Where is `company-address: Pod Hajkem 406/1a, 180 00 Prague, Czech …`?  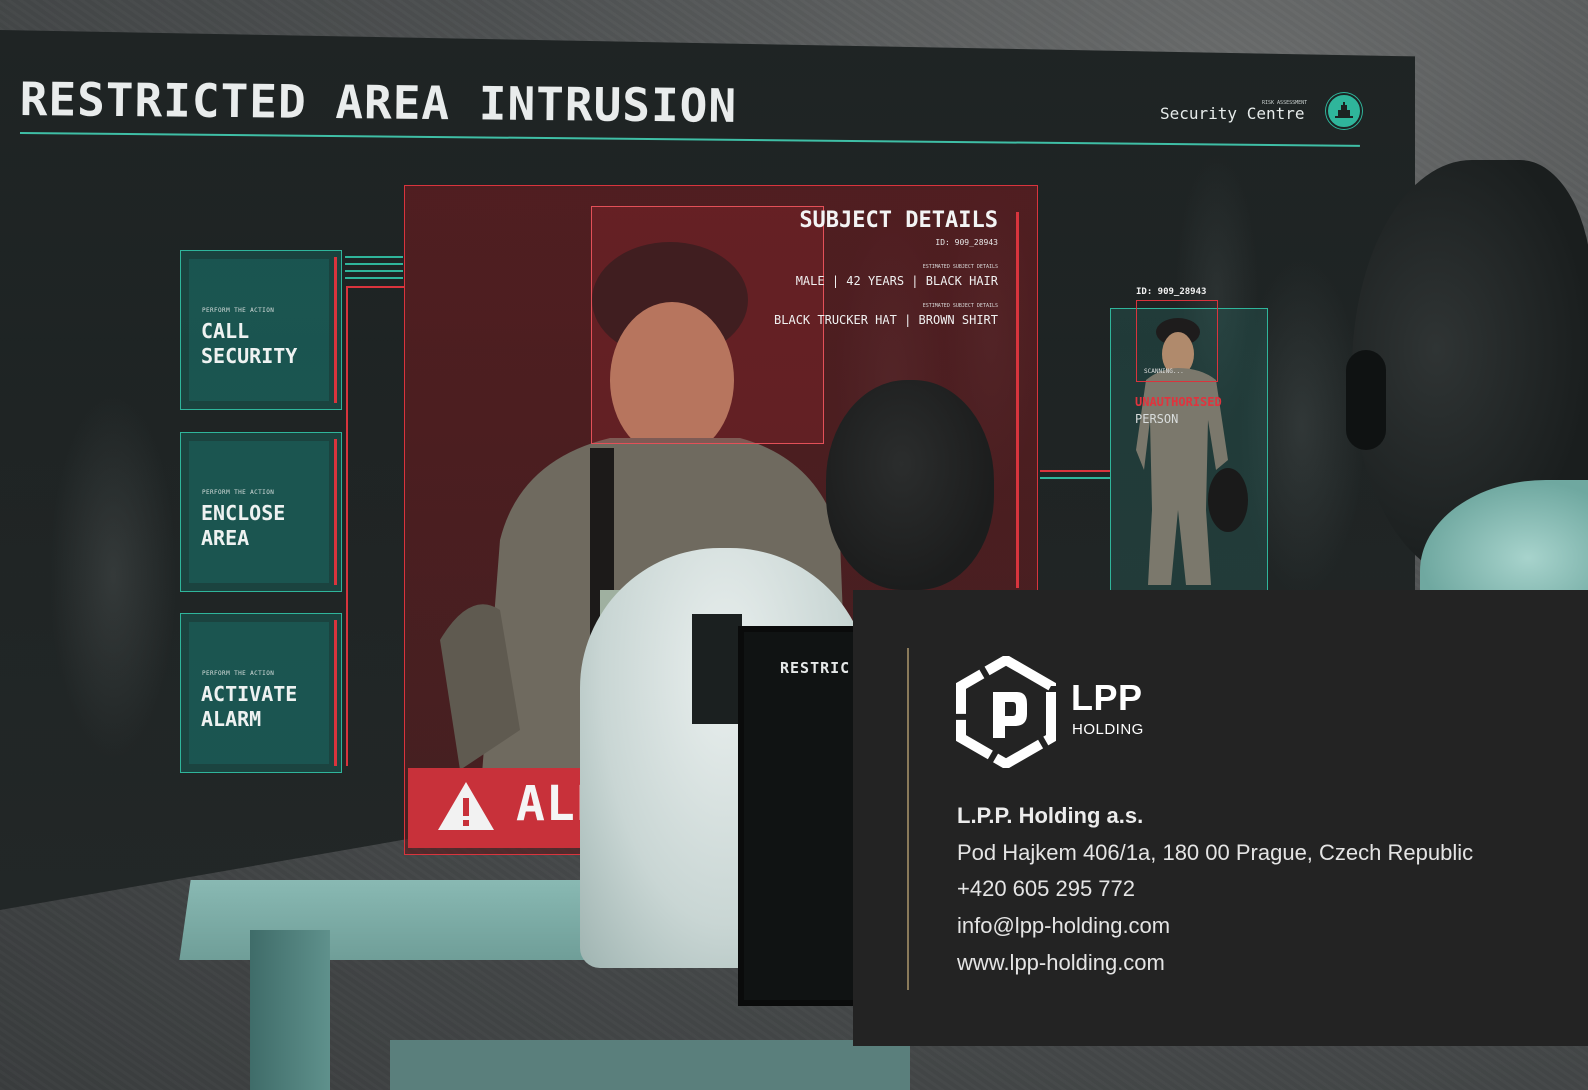
company-address: Pod Hajkem 406/1a, 180 00 Prague, Czech … is located at coordinates (1215, 852).